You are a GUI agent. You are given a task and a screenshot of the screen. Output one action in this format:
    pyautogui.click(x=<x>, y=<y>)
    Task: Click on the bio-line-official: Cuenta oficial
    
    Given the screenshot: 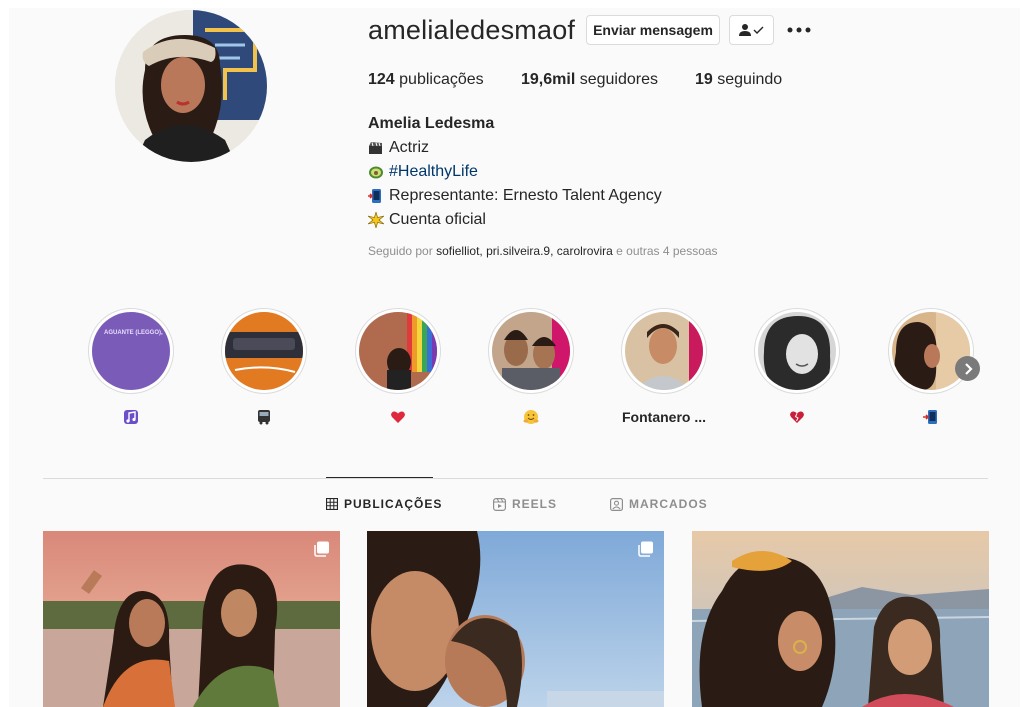 What is the action you would take?
    pyautogui.click(x=515, y=220)
    